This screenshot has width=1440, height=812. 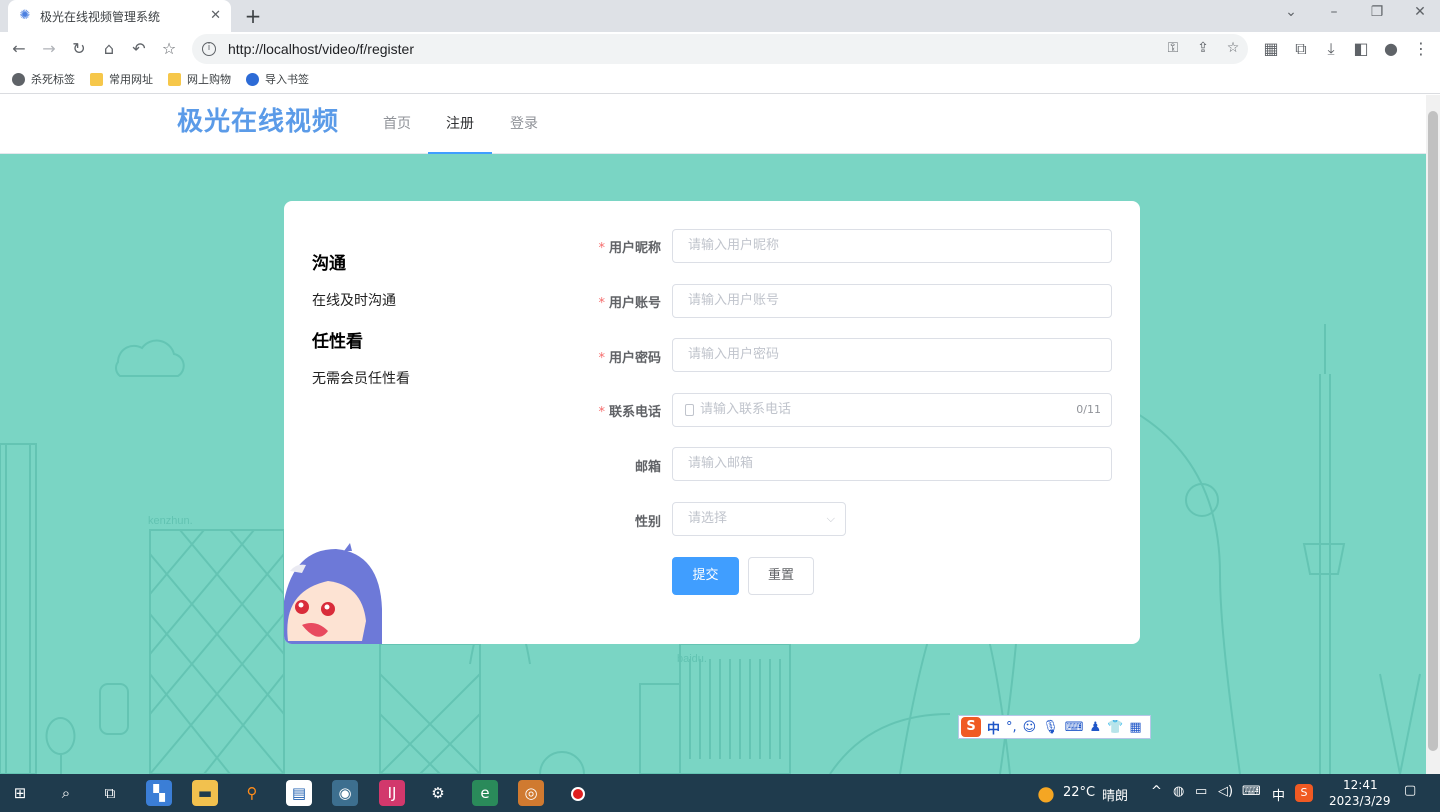 What do you see at coordinates (1278, 794) in the screenshot?
I see `input-language: 中` at bounding box center [1278, 794].